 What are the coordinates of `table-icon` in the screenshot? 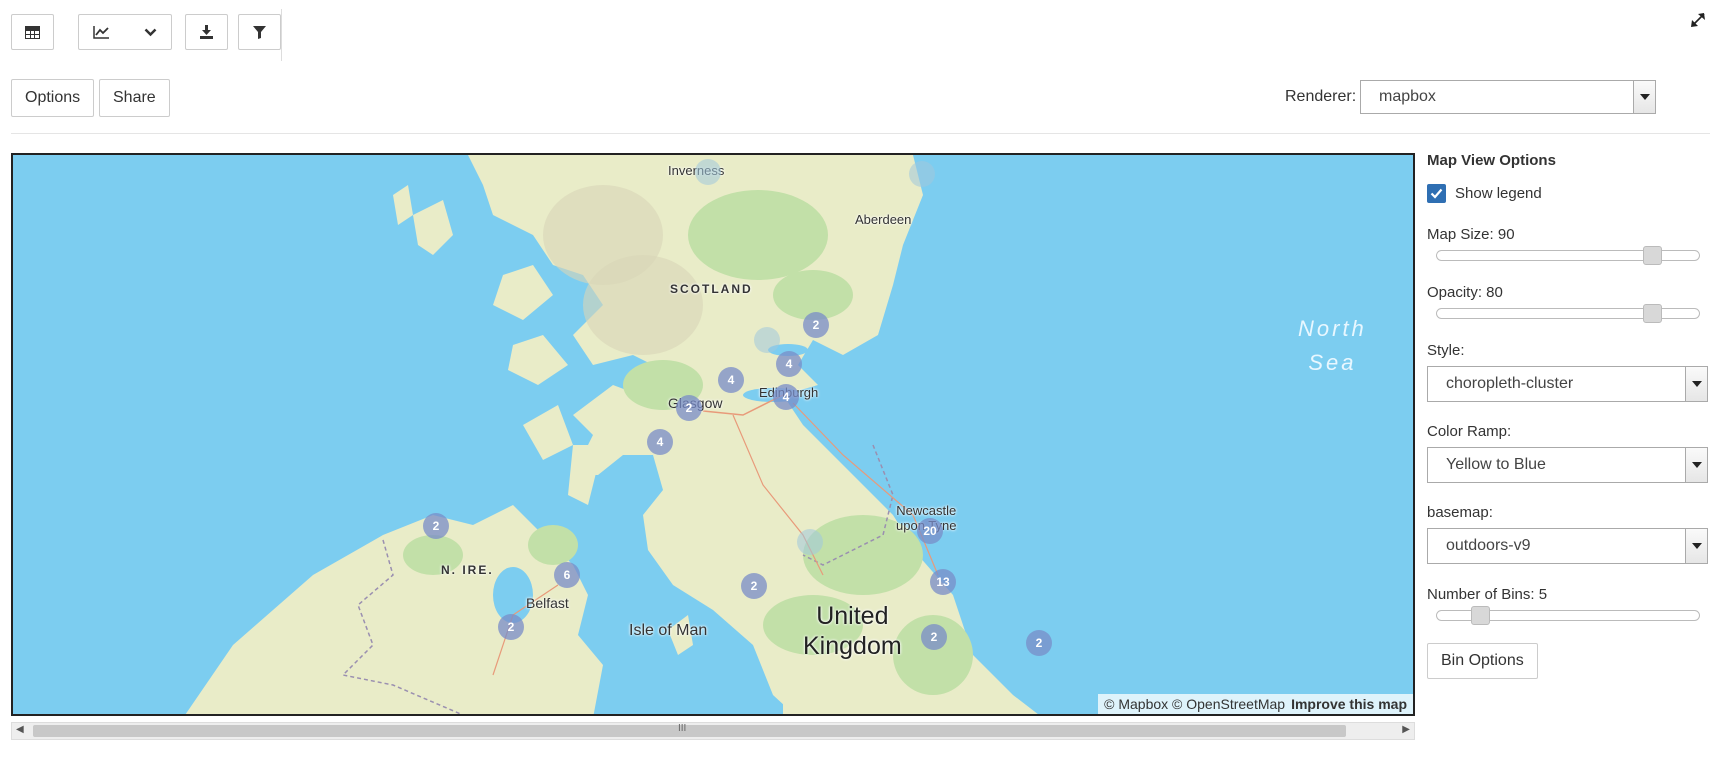 It's located at (32, 32).